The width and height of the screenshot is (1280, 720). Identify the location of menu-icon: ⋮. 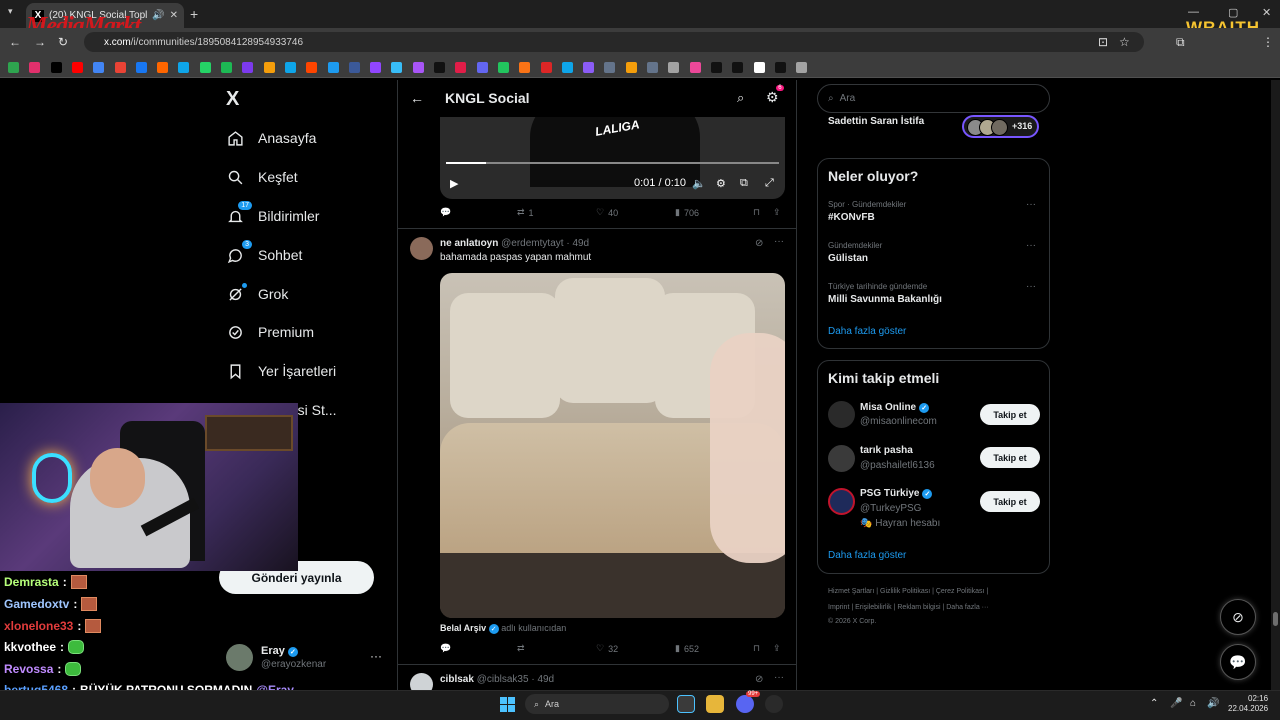
(1268, 42).